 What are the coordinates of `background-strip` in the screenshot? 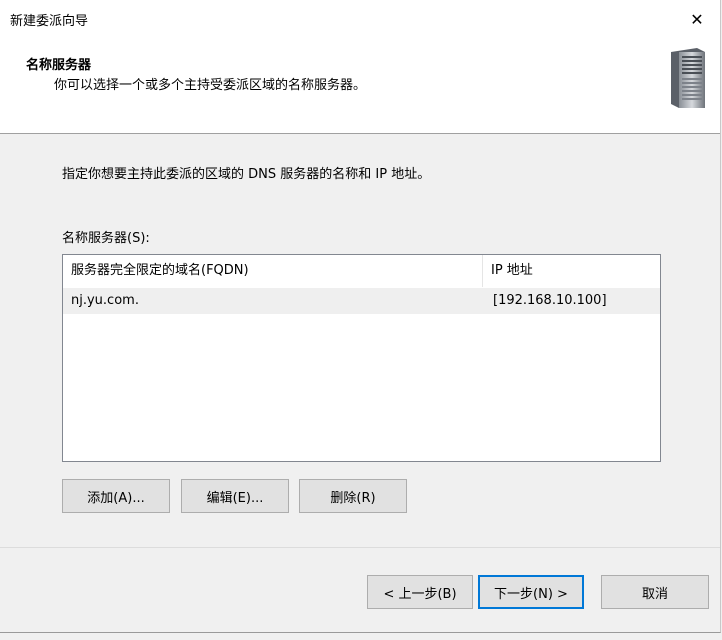 It's located at (361, 636).